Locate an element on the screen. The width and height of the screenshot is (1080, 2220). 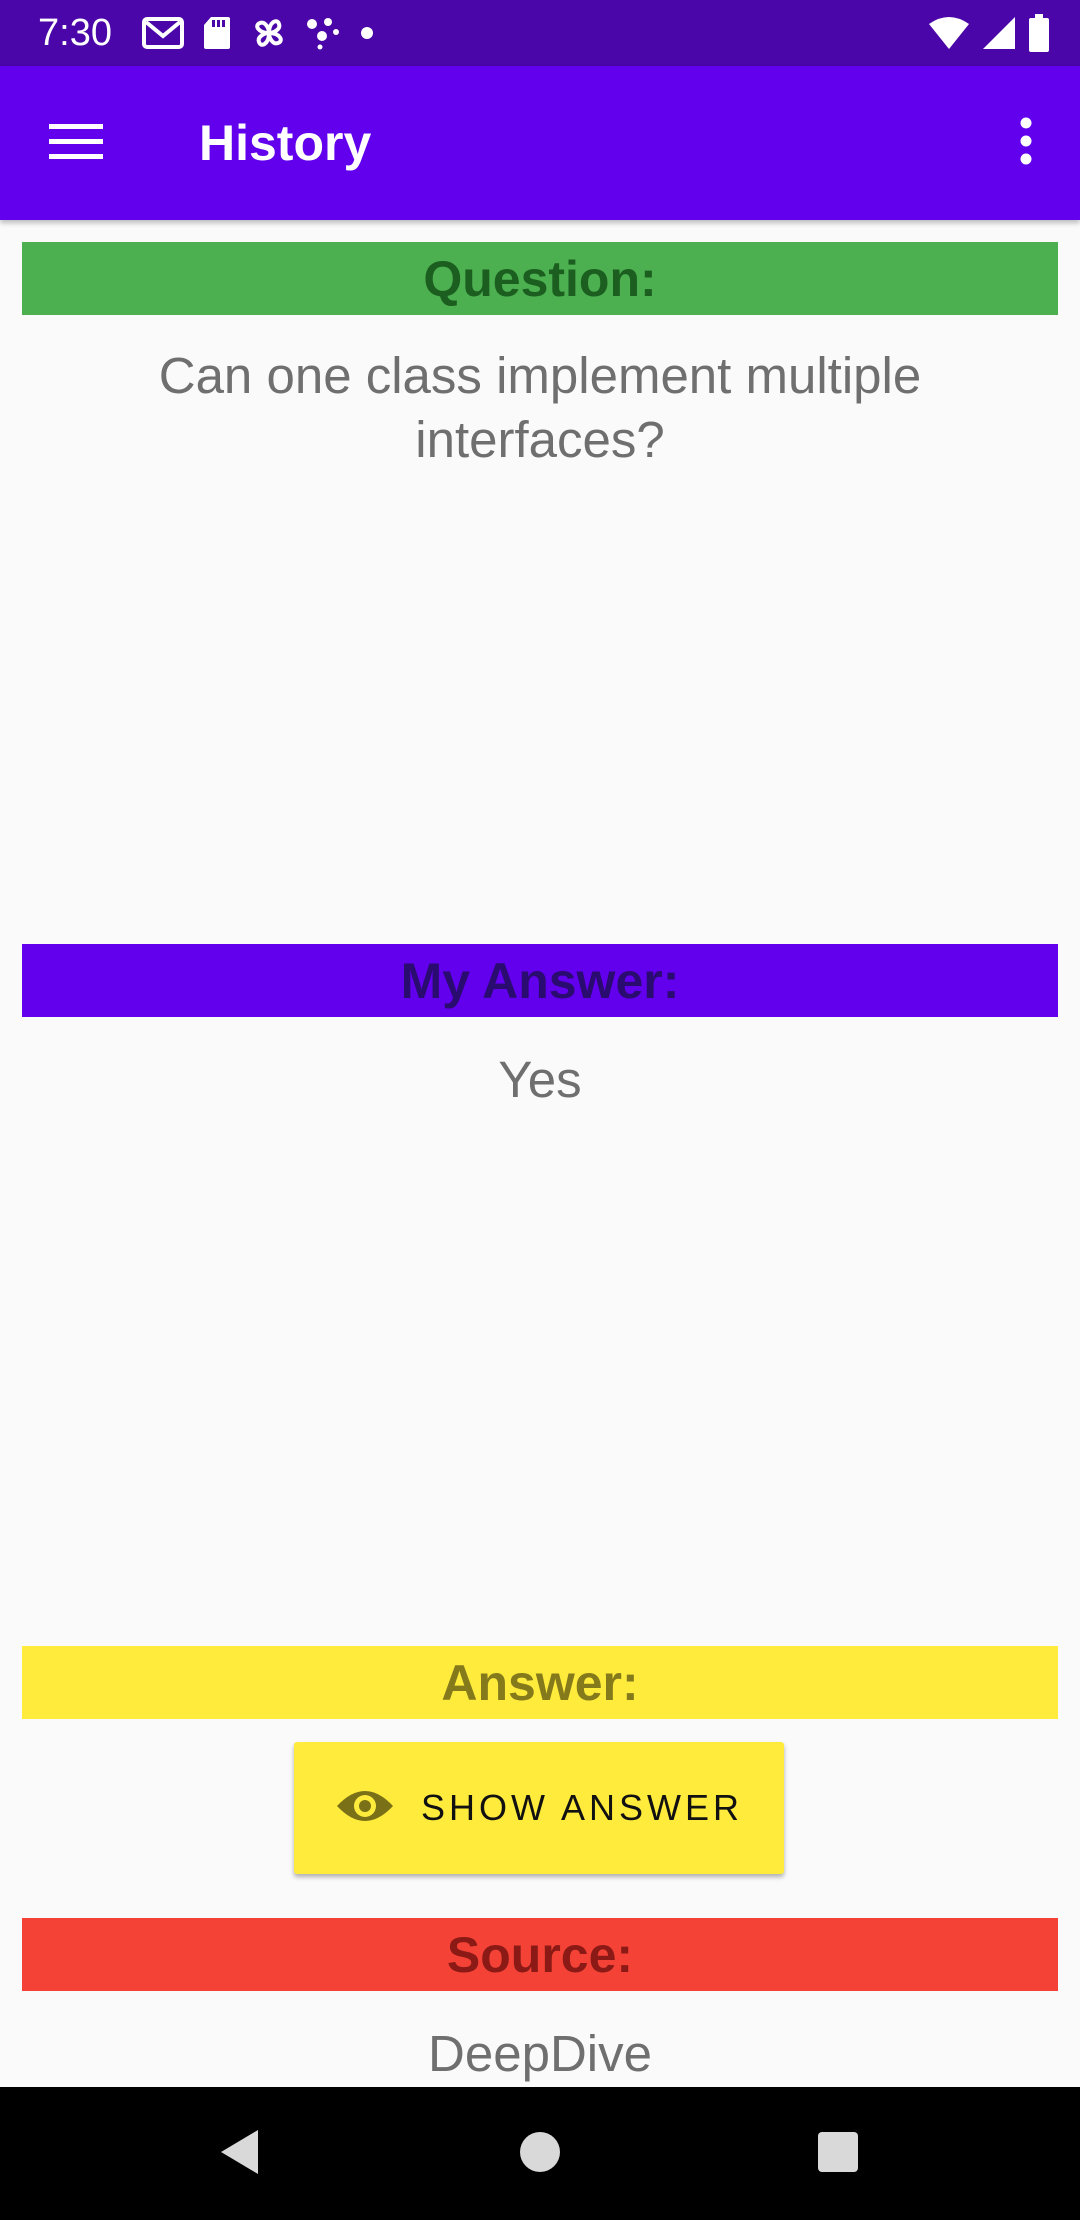
home-circle-icon is located at coordinates (540, 2154).